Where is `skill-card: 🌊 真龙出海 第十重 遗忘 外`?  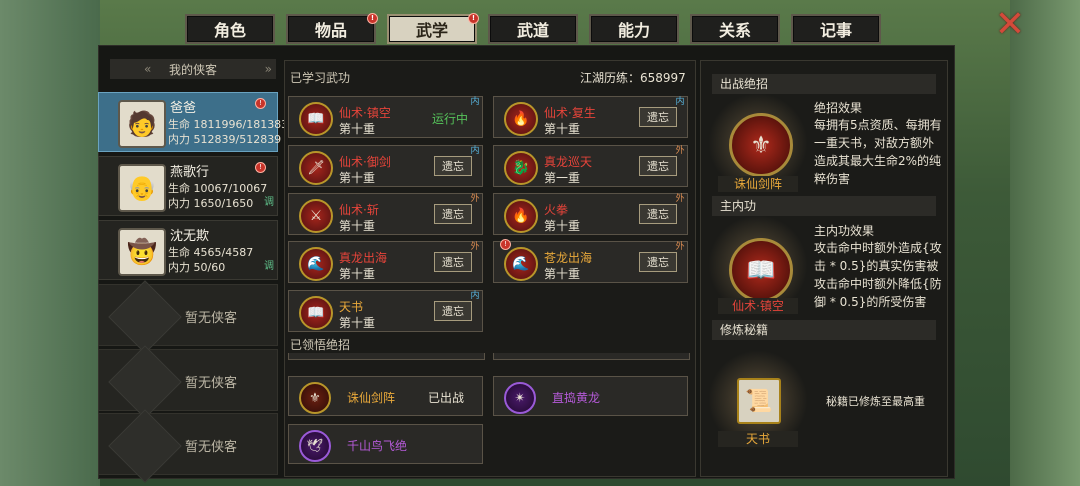 skill-card: 🌊 真龙出海 第十重 遗忘 外 is located at coordinates (385, 262).